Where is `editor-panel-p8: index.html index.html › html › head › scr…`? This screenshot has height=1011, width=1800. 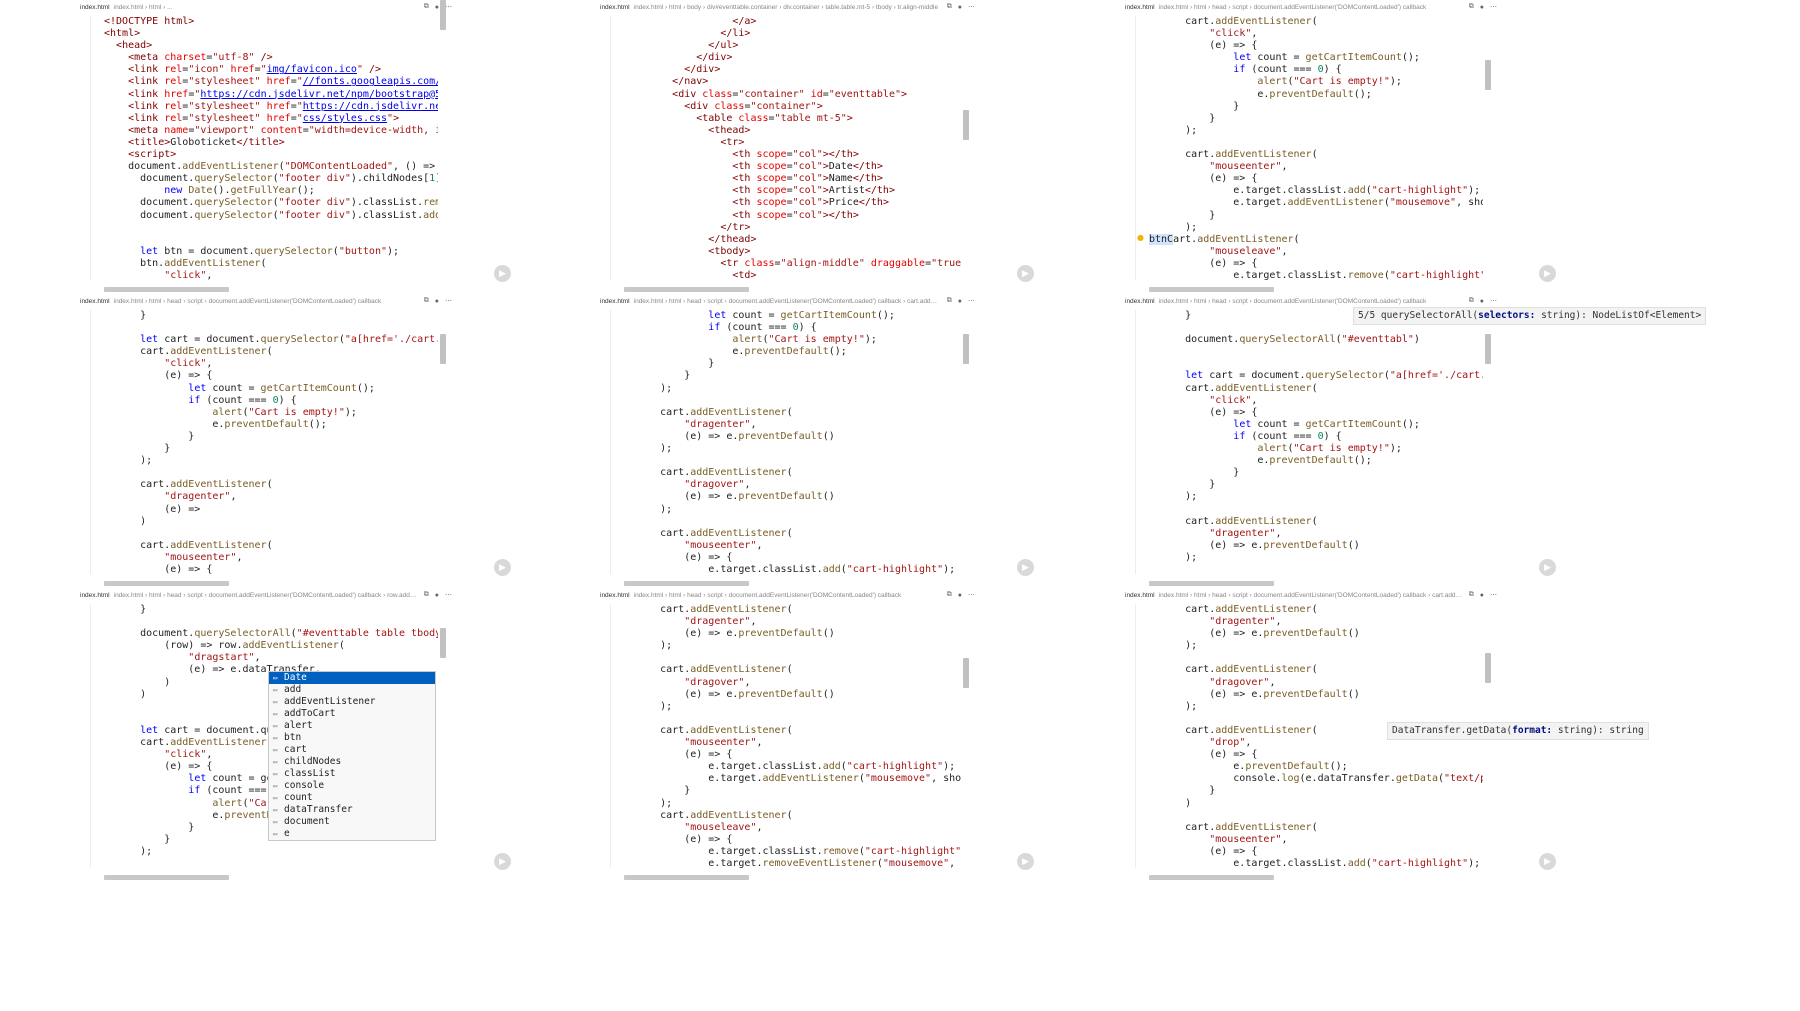
editor-panel-p8: index.html index.html › html › head › scr… is located at coordinates (787, 735).